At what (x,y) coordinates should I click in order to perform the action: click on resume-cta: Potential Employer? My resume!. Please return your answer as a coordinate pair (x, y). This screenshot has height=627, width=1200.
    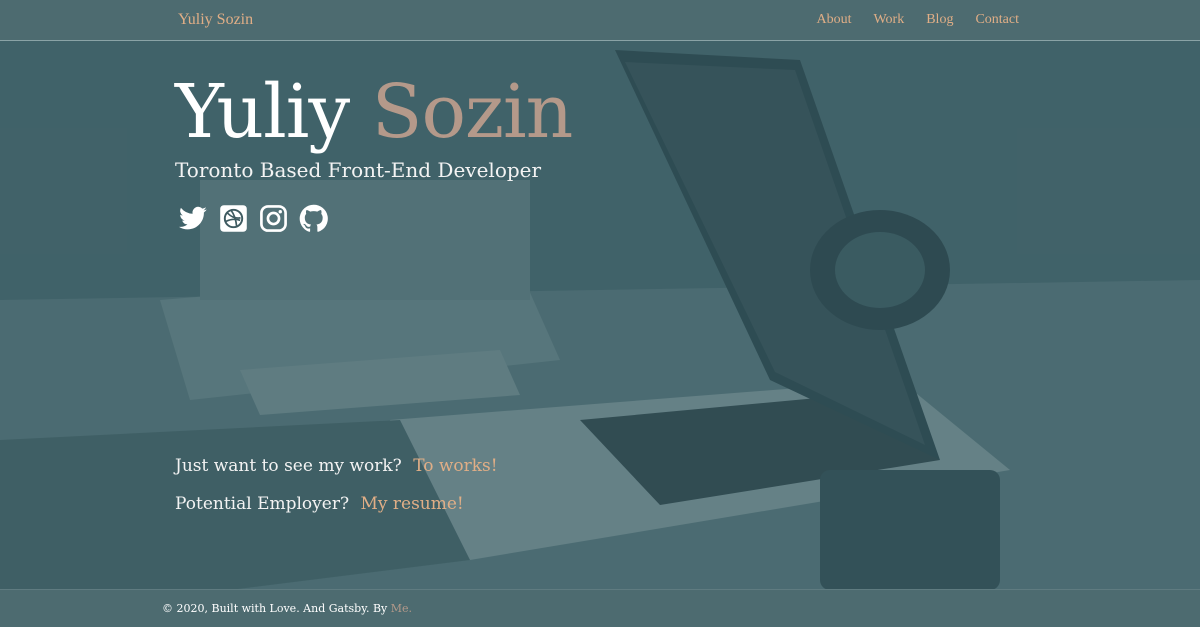
    Looking at the image, I should click on (319, 504).